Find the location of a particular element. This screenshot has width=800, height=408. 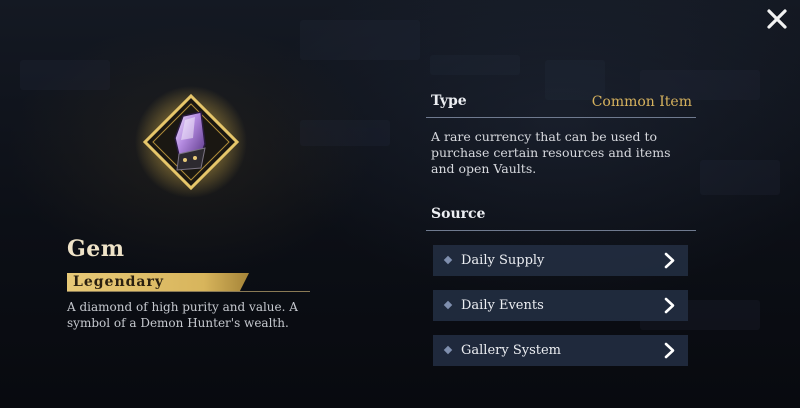

source-item-gallery-system: Gallery System is located at coordinates (560, 350).